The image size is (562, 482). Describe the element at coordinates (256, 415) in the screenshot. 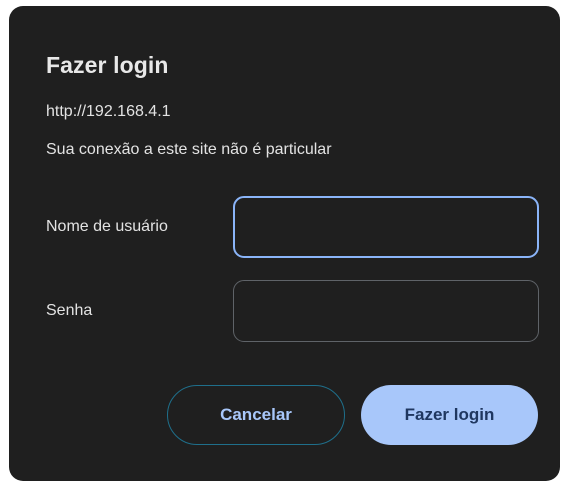

I see `cancel-button: Cancelar` at that location.